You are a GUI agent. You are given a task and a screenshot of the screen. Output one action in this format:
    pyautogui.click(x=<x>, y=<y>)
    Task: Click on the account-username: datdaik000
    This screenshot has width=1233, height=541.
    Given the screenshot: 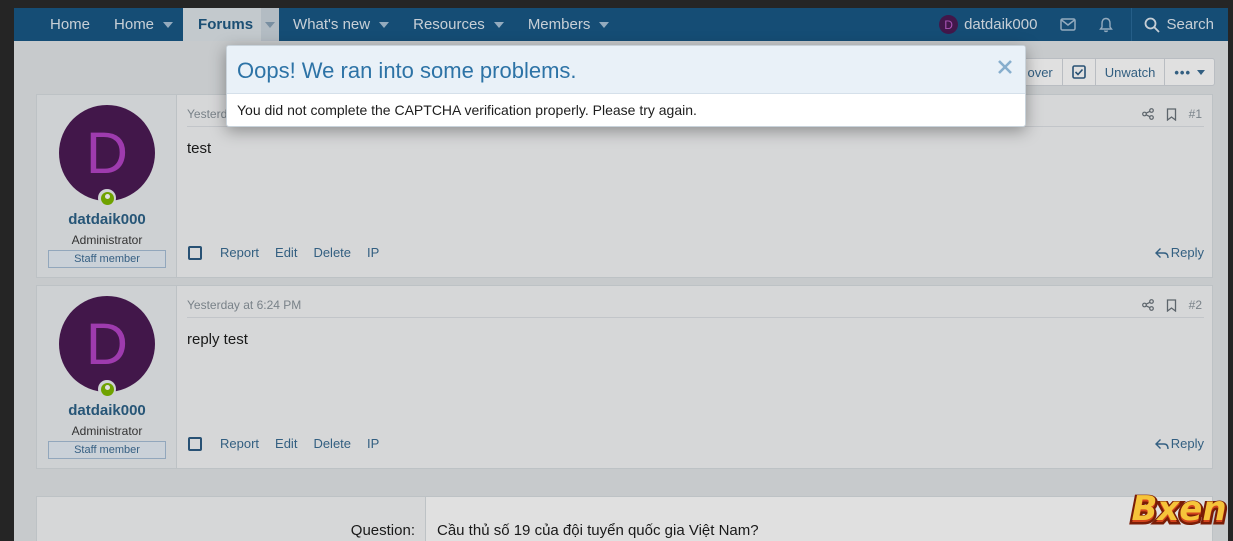 What is the action you would take?
    pyautogui.click(x=1001, y=24)
    